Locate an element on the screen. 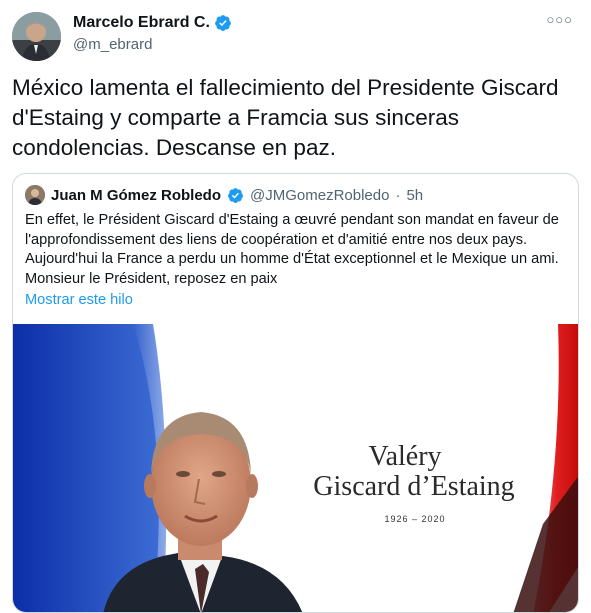 This screenshot has width=591, height=613. author-name-label: Marcelo Ebrard C. is located at coordinates (141, 23).